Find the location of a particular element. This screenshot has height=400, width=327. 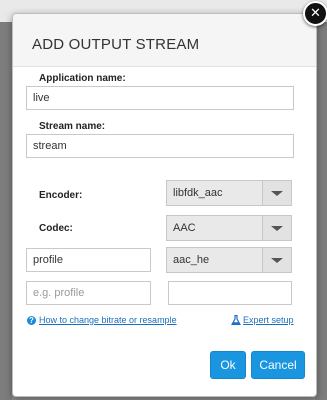

codec-dropdown-toggle is located at coordinates (276, 228).